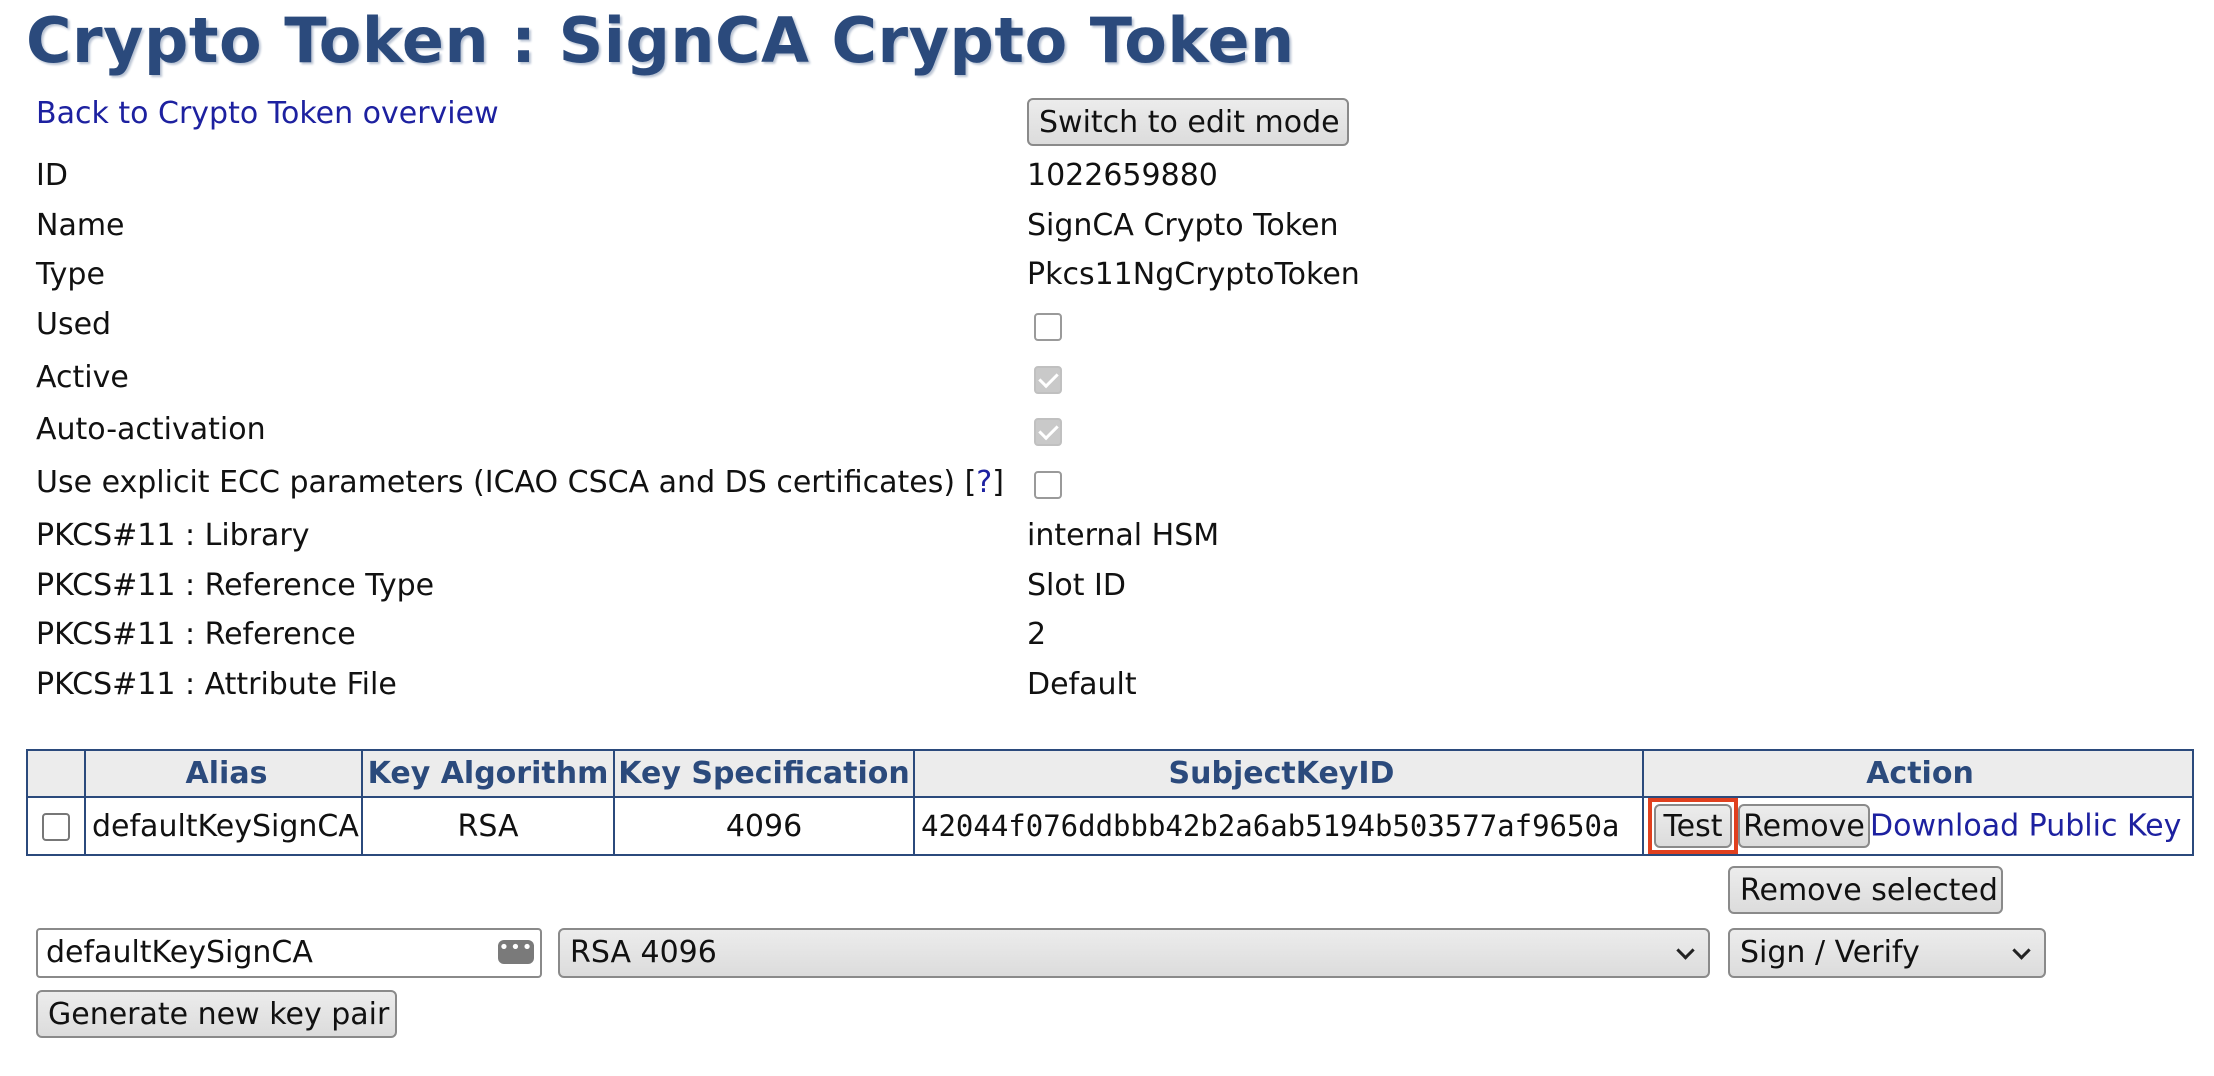 The height and width of the screenshot is (1076, 2214). Describe the element at coordinates (1048, 432) in the screenshot. I see `auto-activation-checkbox` at that location.